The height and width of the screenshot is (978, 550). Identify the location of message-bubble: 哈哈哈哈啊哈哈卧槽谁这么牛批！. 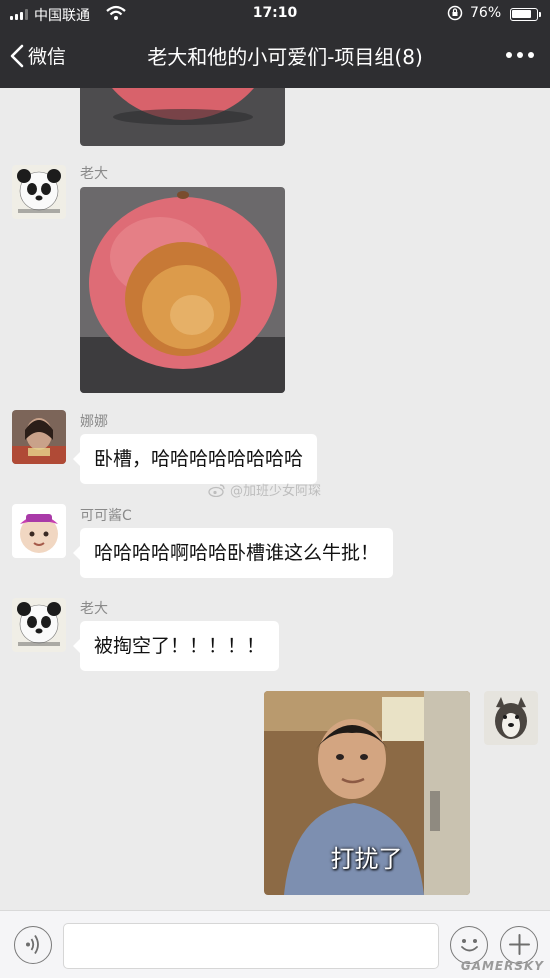
(233, 553).